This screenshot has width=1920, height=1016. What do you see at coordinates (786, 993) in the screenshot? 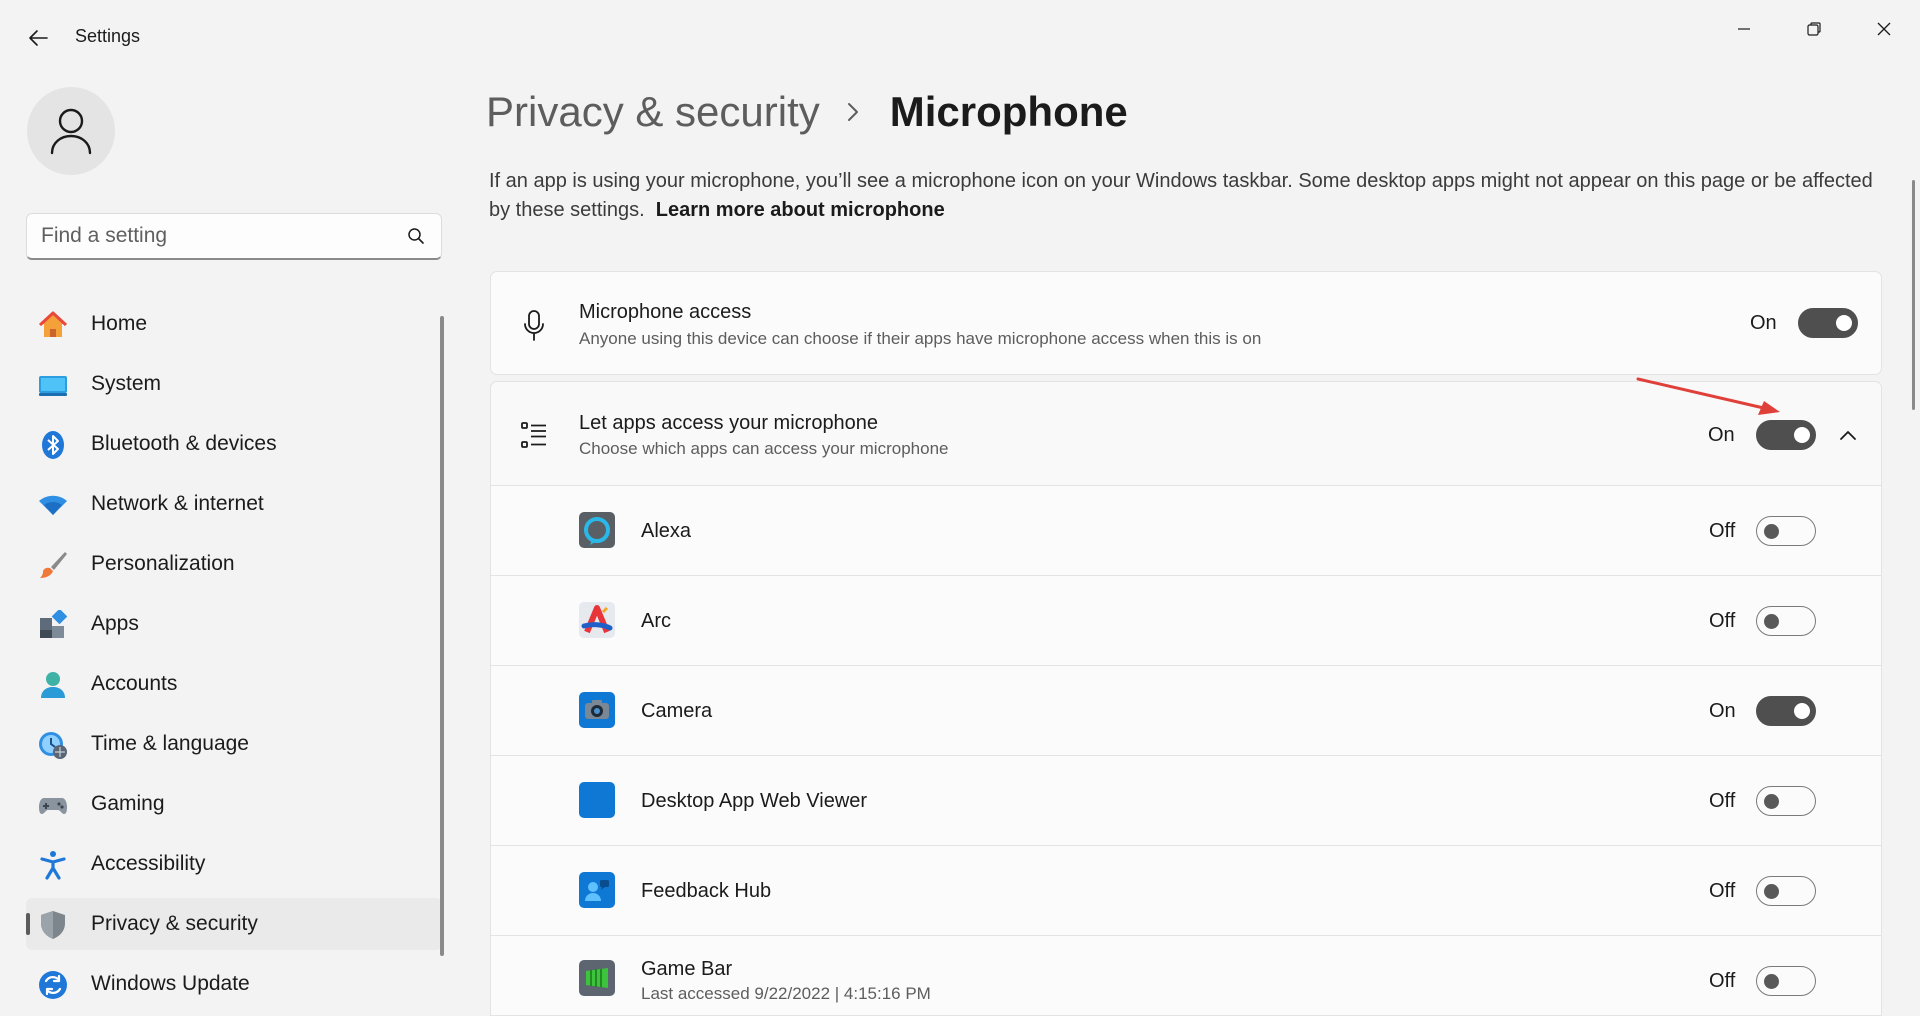
I see `app-last-accessed: Last accessed 9/22/2022 | 4:15:16 PM` at bounding box center [786, 993].